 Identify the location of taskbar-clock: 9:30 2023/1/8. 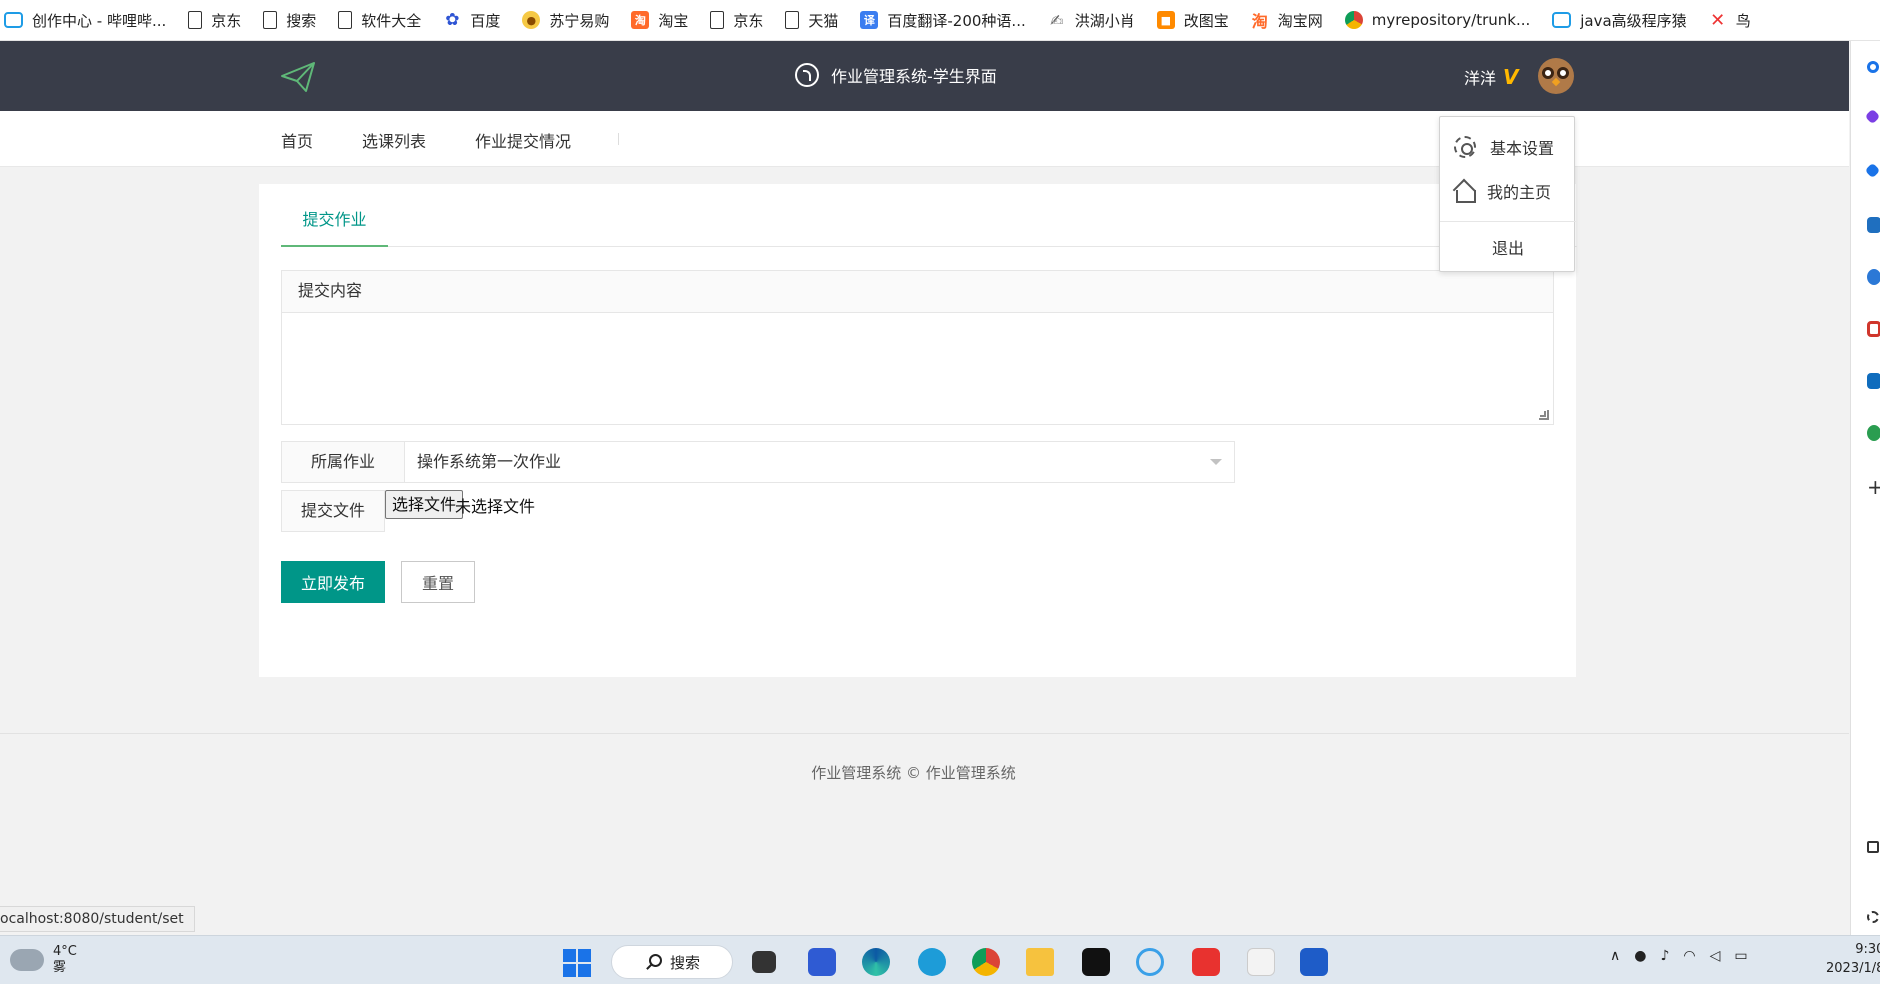
(1853, 959).